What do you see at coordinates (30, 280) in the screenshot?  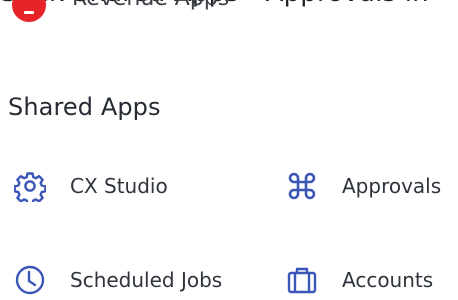 I see `clock-icon` at bounding box center [30, 280].